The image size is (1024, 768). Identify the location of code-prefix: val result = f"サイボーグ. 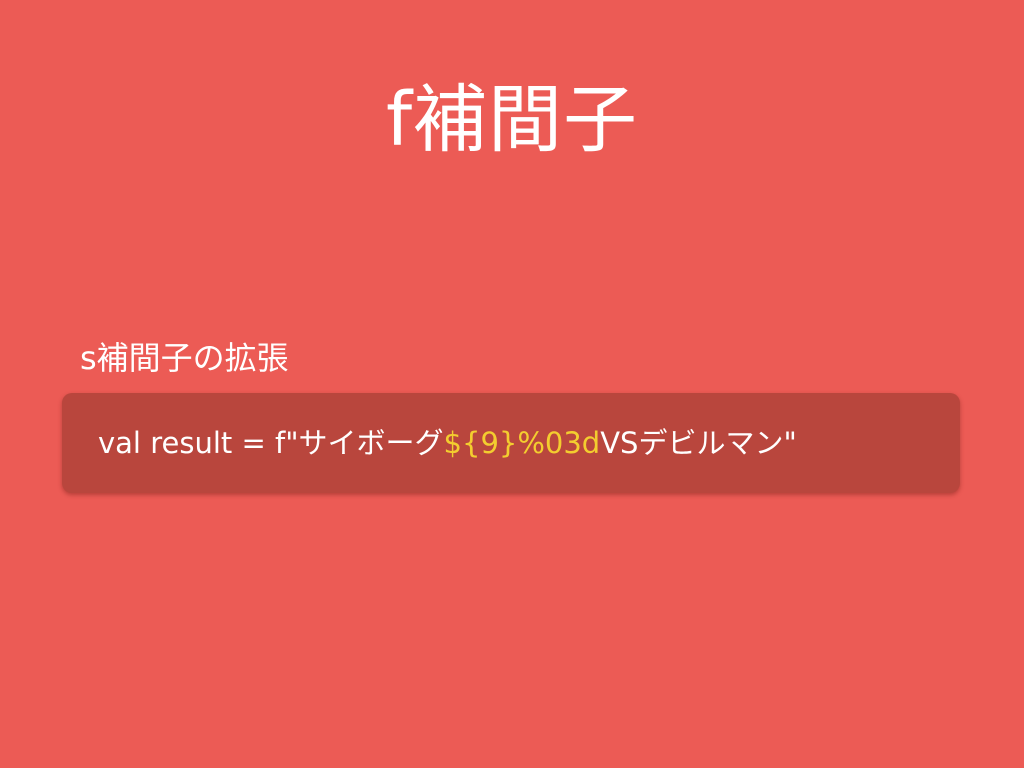
(271, 443).